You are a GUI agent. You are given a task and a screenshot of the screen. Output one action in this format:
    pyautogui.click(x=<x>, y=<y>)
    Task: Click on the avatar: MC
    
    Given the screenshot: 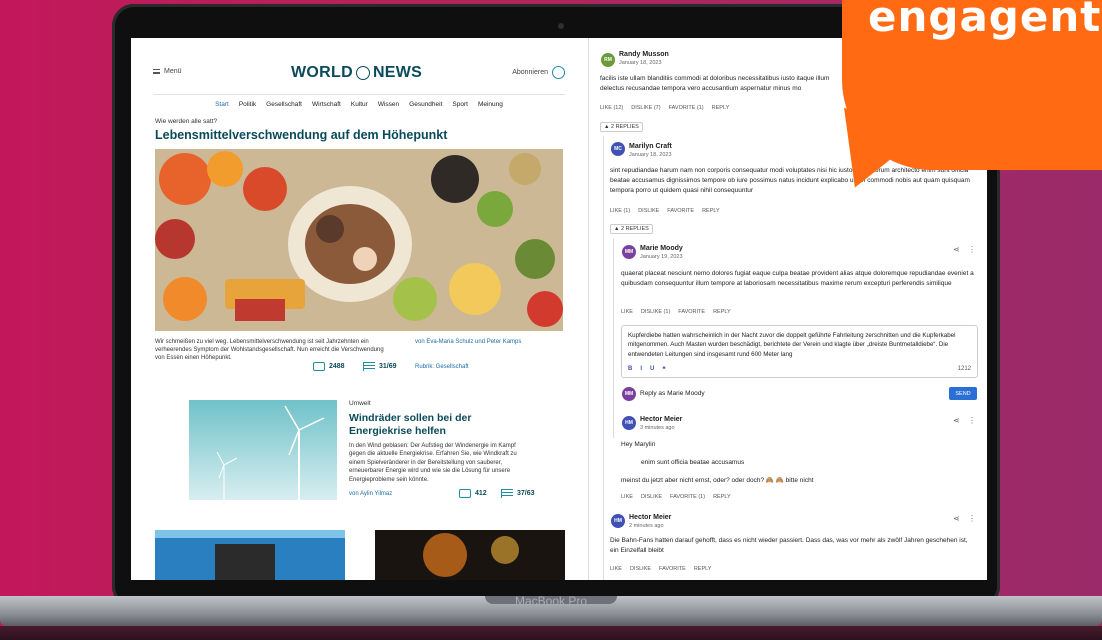 What is the action you would take?
    pyautogui.click(x=618, y=149)
    